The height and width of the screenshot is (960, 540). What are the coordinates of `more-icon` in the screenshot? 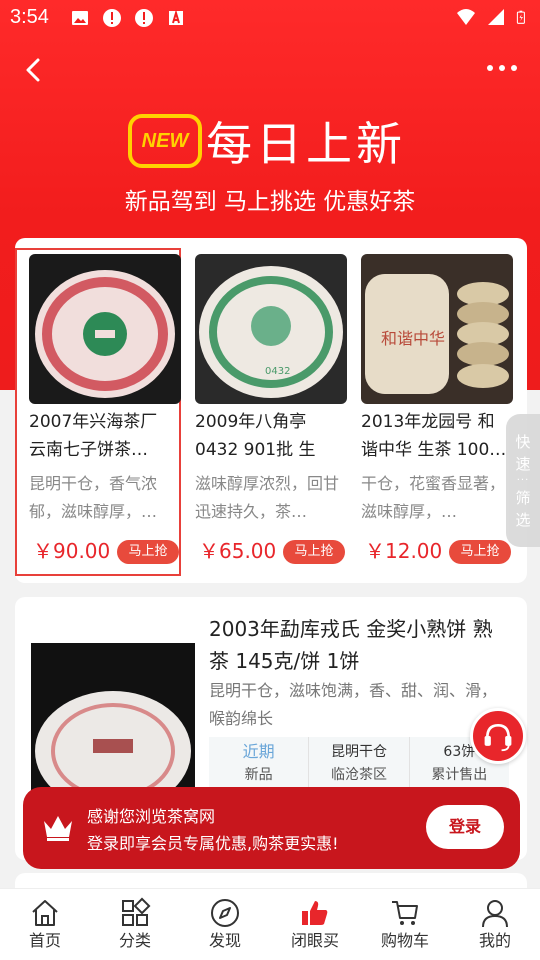 It's located at (502, 68).